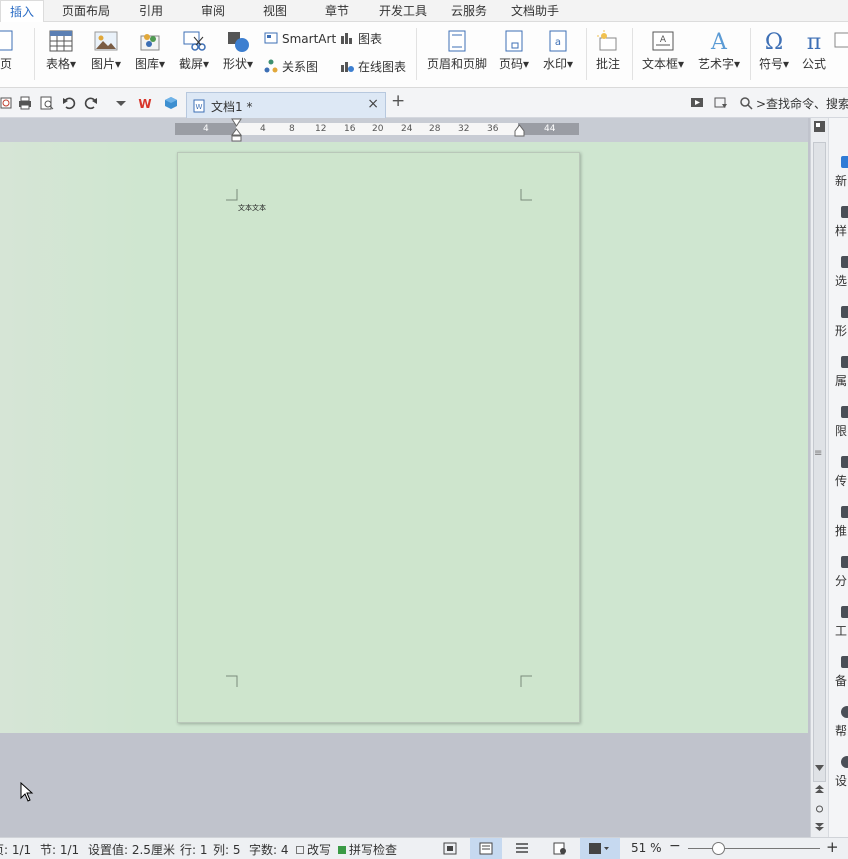 This screenshot has width=848, height=859. Describe the element at coordinates (535, 11) in the screenshot. I see `tab-doc-assistant: 文档助手` at that location.